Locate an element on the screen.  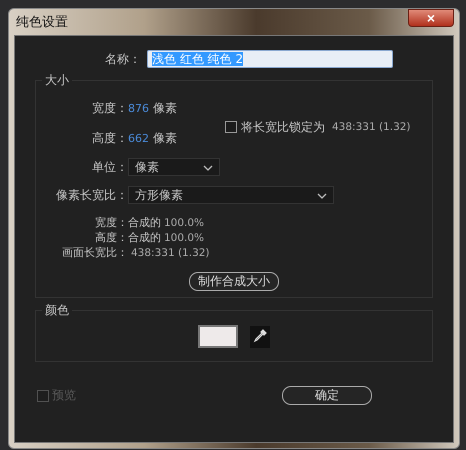
value-text: 662 is located at coordinates (138, 138).